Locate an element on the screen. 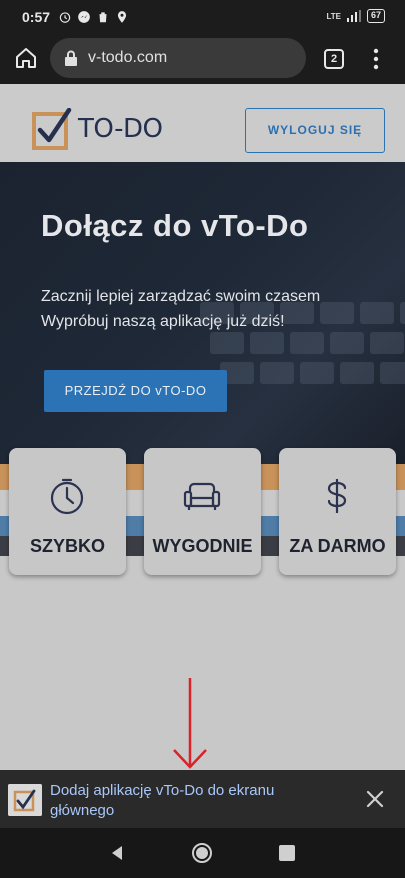 The image size is (405, 878). app-icon is located at coordinates (25, 800).